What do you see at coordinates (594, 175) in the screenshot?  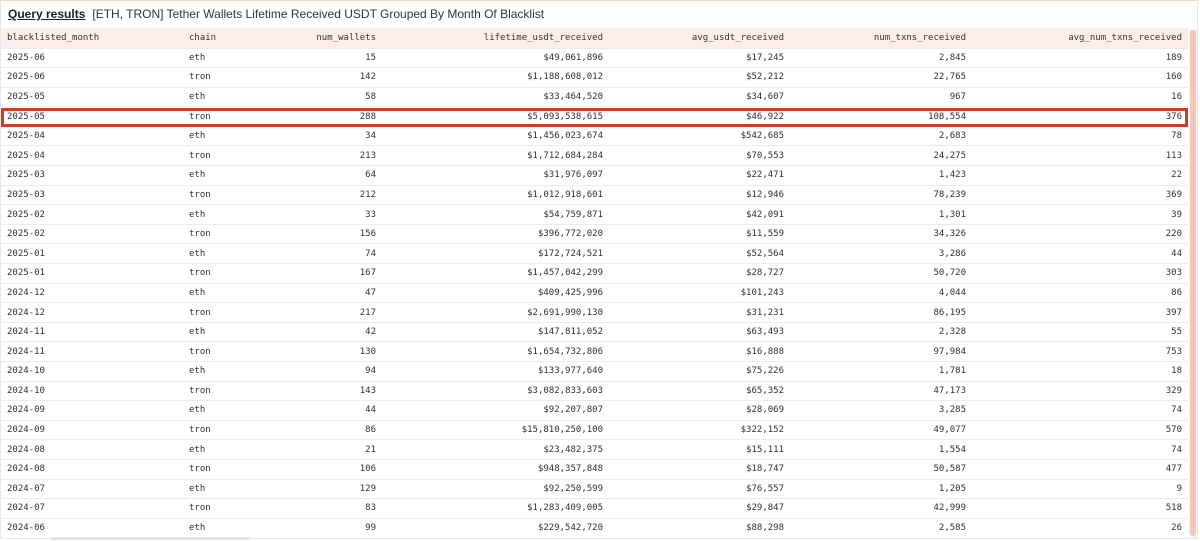 I see `table-row: 2025-03 eth 64 $31,976,097 $22,471 1,423 22` at bounding box center [594, 175].